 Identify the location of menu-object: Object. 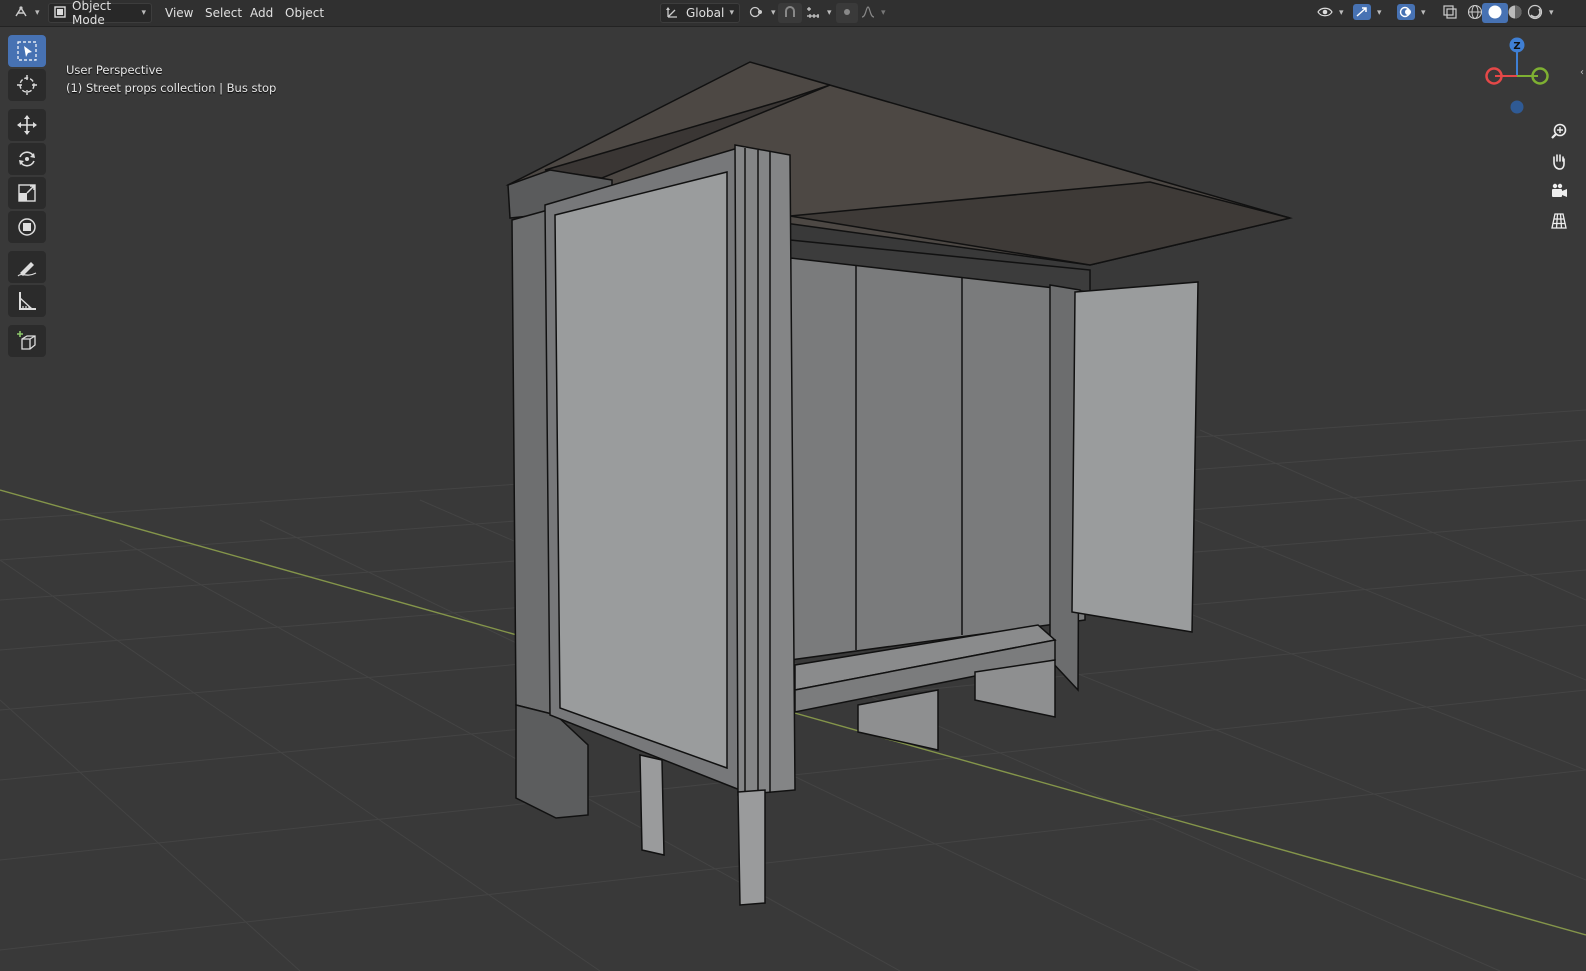
(304, 13).